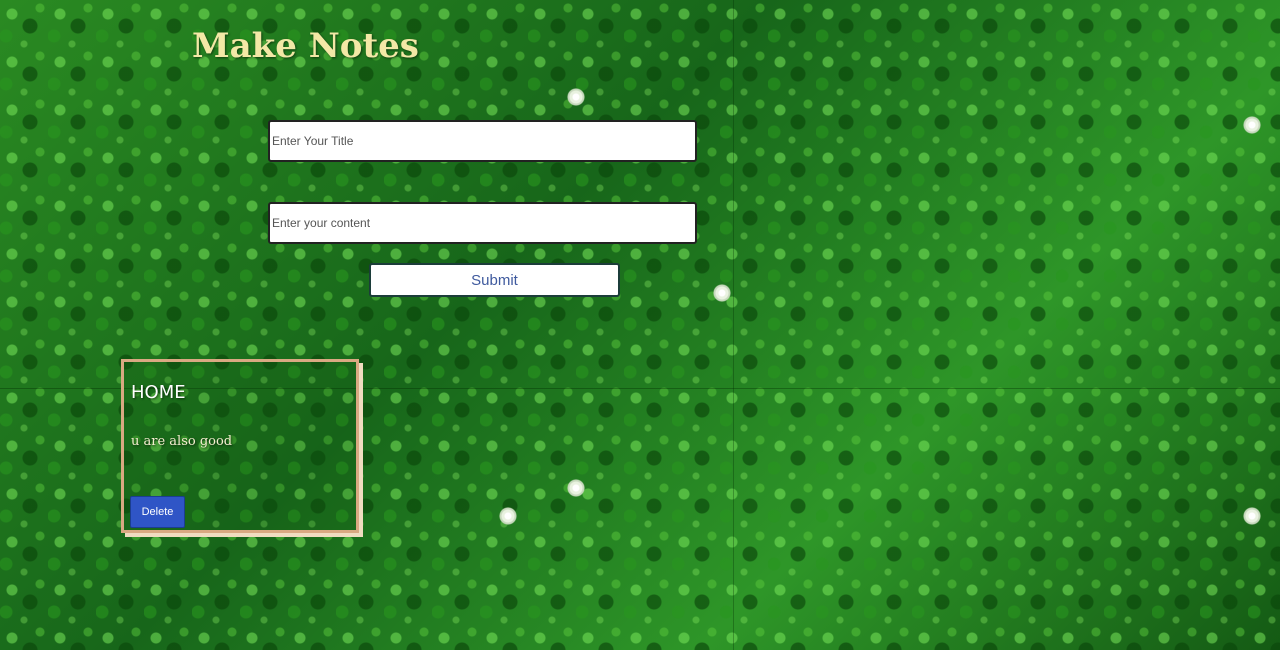 Image resolution: width=1280 pixels, height=650 pixels. What do you see at coordinates (482, 223) in the screenshot?
I see `note-content-input` at bounding box center [482, 223].